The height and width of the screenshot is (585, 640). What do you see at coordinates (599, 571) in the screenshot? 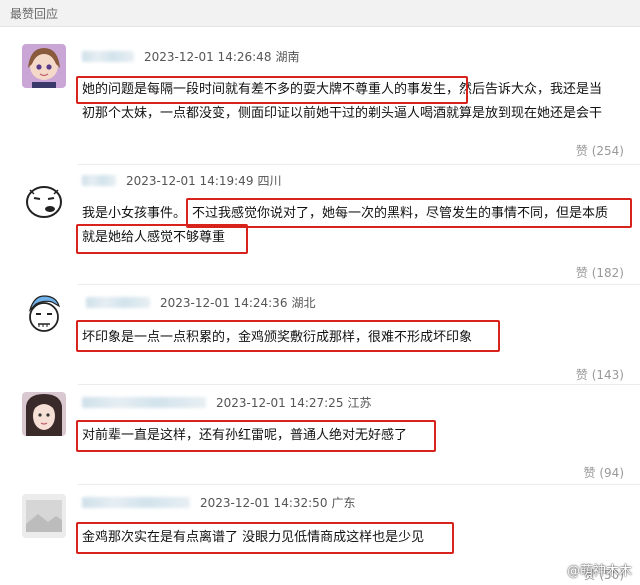
I see `watermark: @萌神木木` at bounding box center [599, 571].